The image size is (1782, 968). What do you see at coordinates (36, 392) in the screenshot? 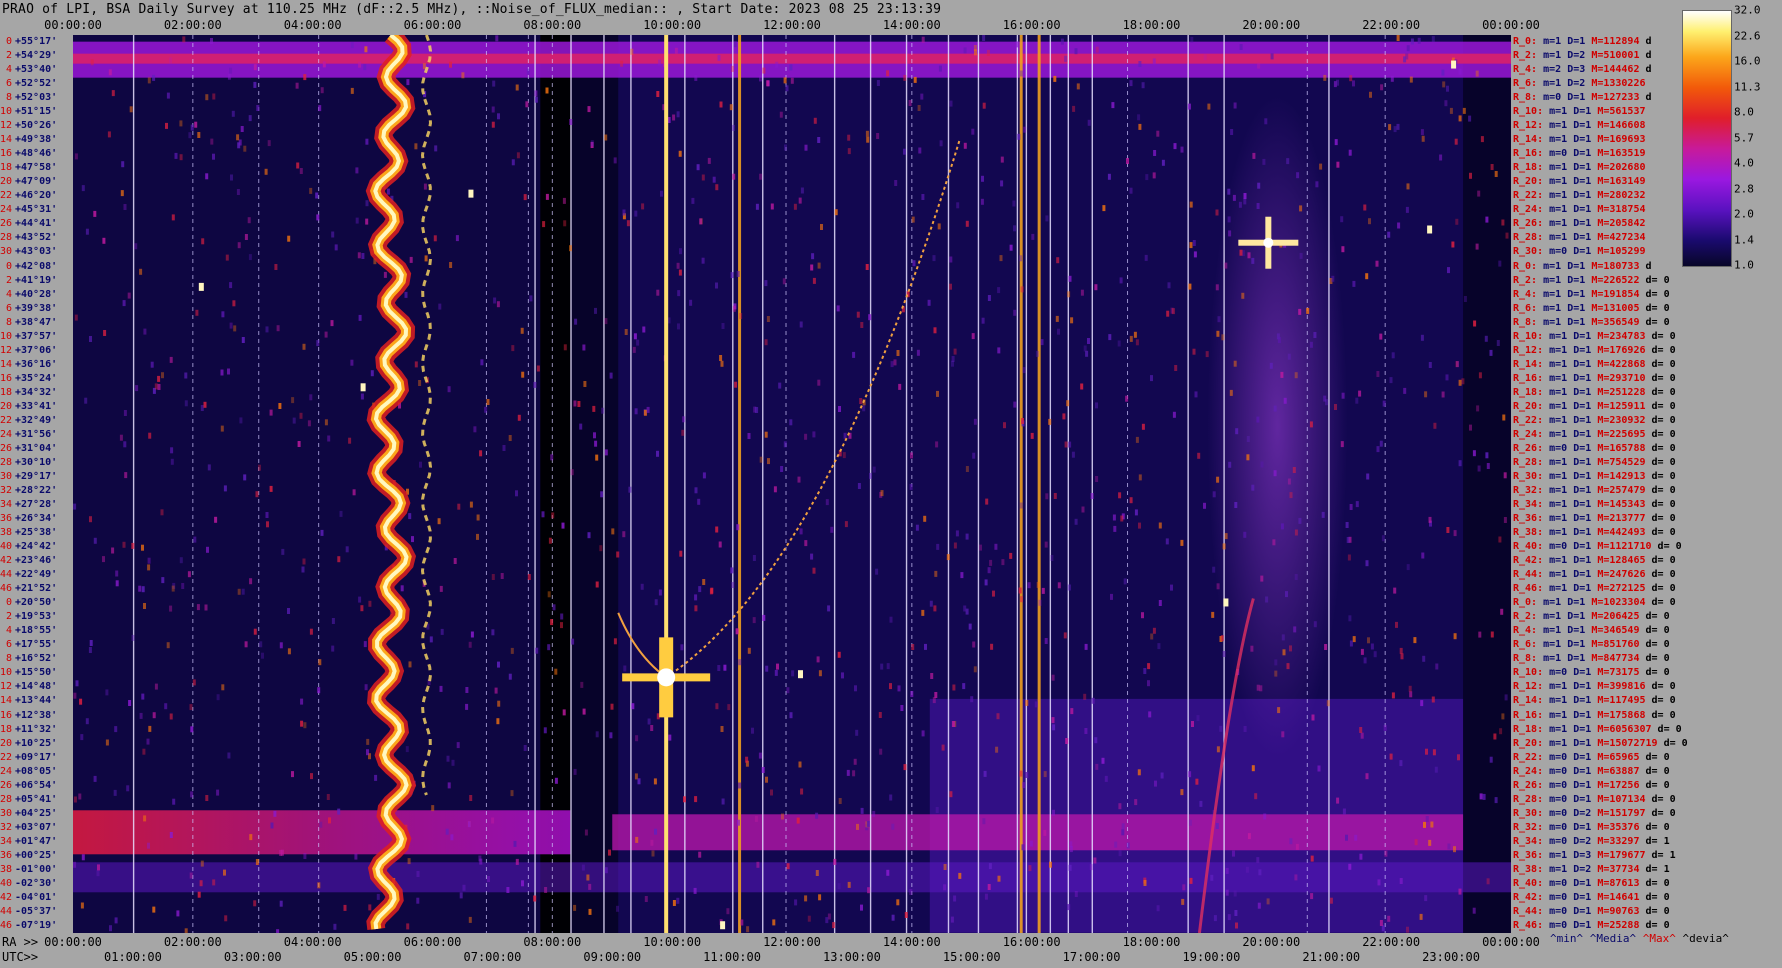
I see `declination-value: +34°32'` at bounding box center [36, 392].